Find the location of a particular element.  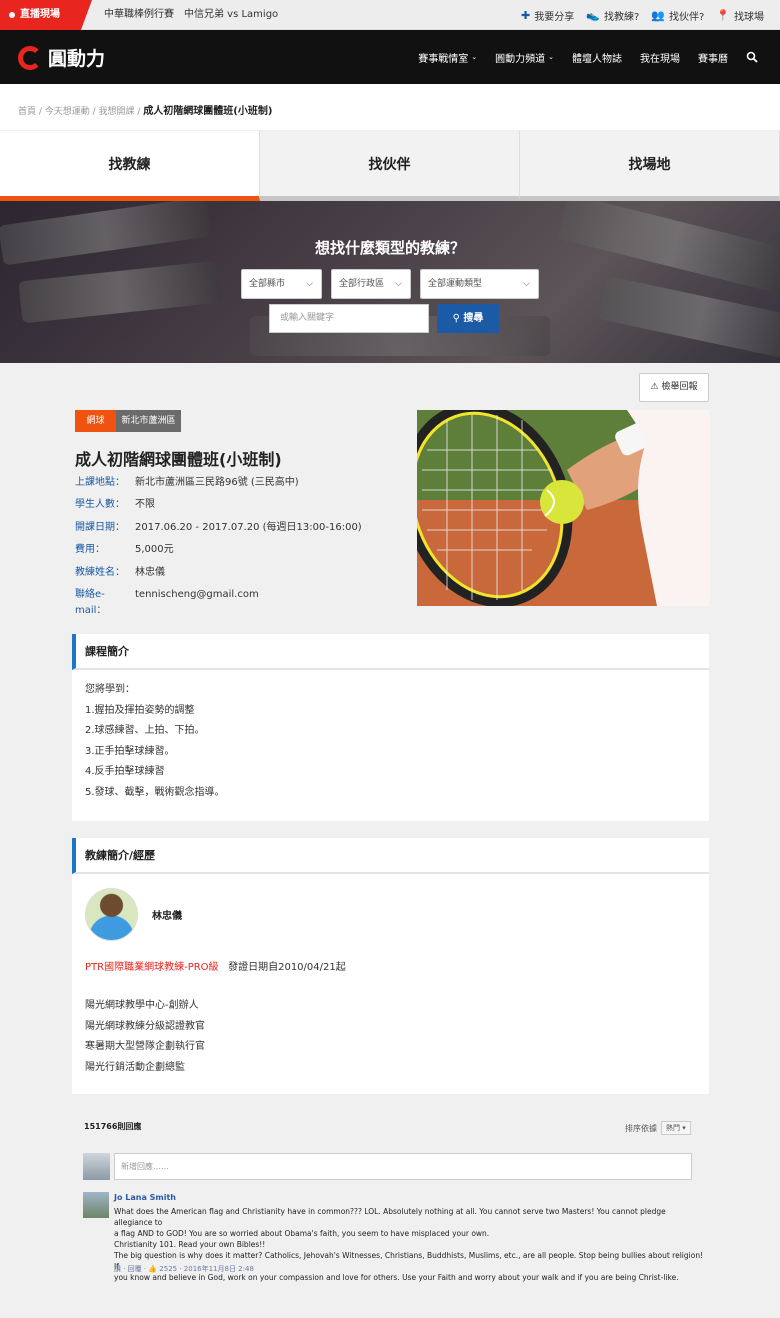

county-select-value: 全部縣市 is located at coordinates (267, 284).